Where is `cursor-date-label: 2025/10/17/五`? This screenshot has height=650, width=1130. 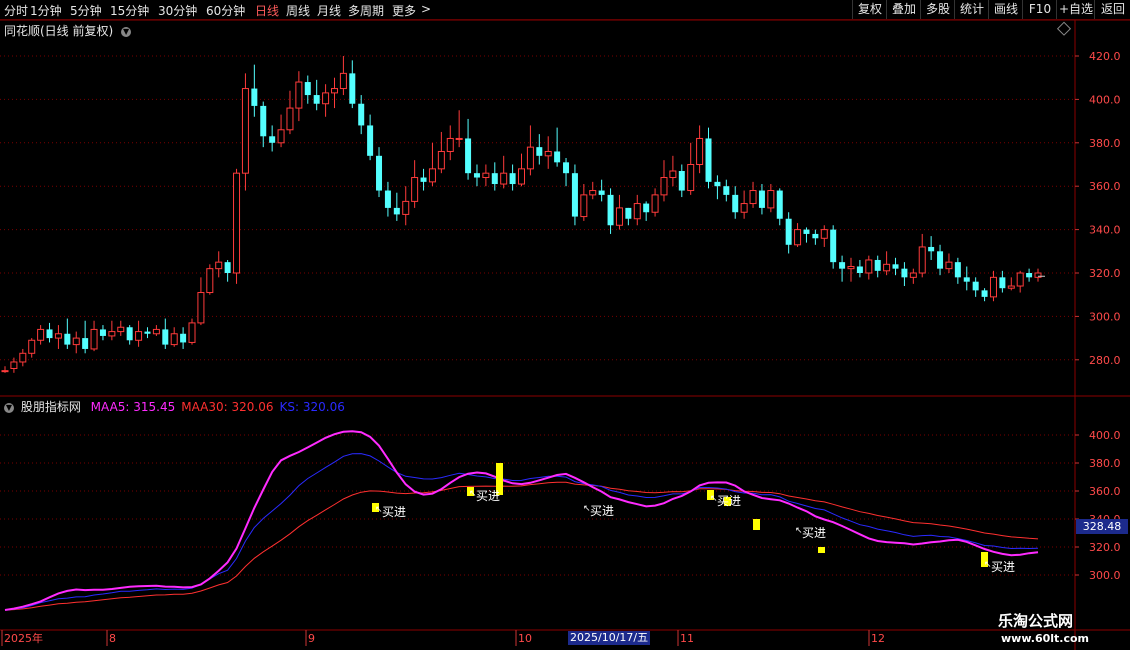 cursor-date-label: 2025/10/17/五 is located at coordinates (609, 638).